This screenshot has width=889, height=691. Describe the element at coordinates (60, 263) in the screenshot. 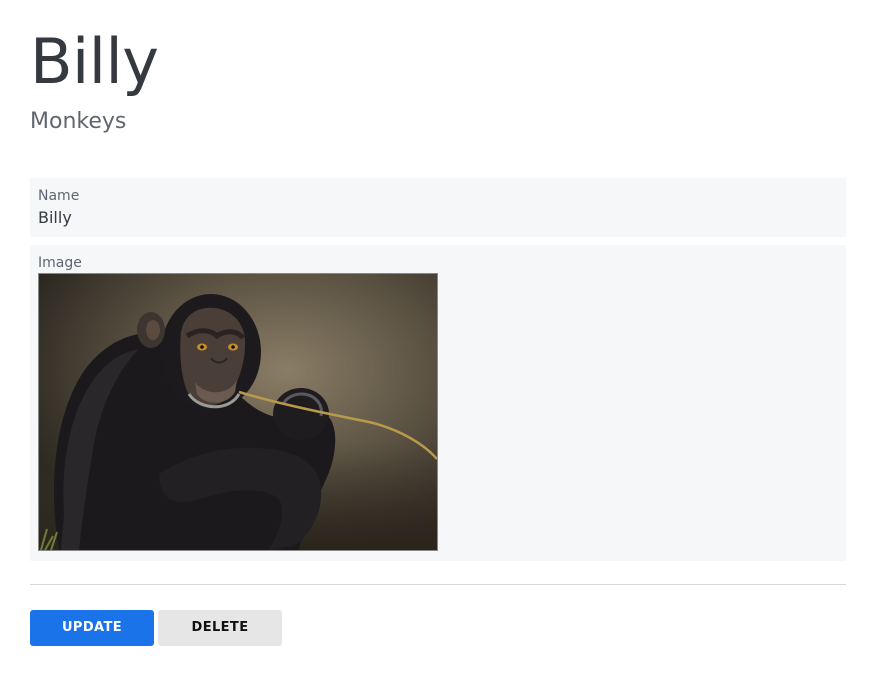

I see `image-field-label: Image` at that location.